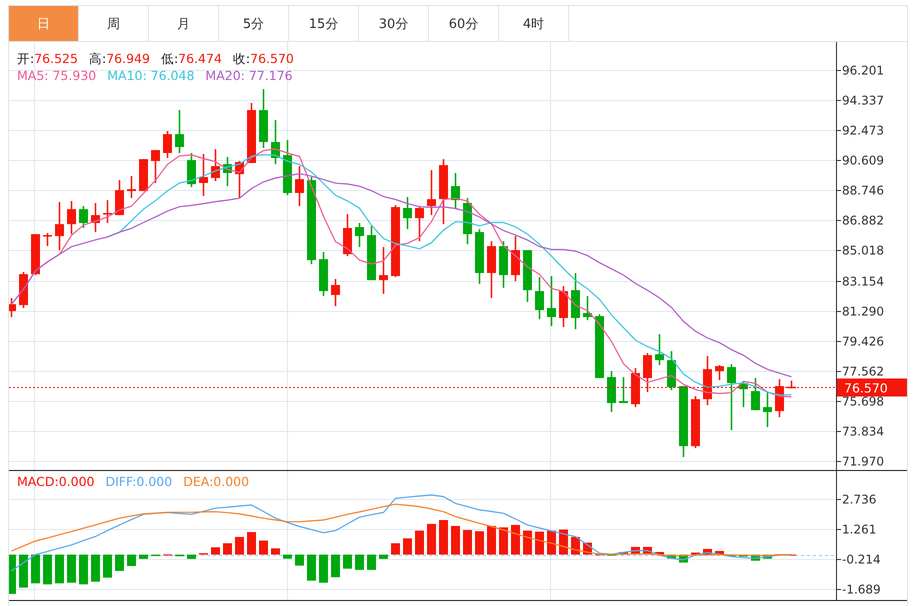 The image size is (916, 606). I want to click on axis-label: 92.473, so click(863, 131).